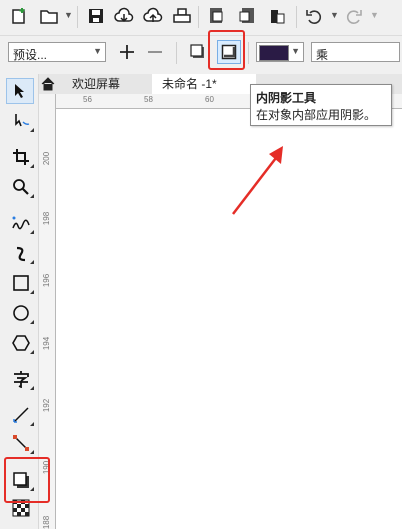 The height and width of the screenshot is (529, 402). Describe the element at coordinates (68, 15) in the screenshot. I see `open-dropdown-chevron-icon: ▼` at that location.